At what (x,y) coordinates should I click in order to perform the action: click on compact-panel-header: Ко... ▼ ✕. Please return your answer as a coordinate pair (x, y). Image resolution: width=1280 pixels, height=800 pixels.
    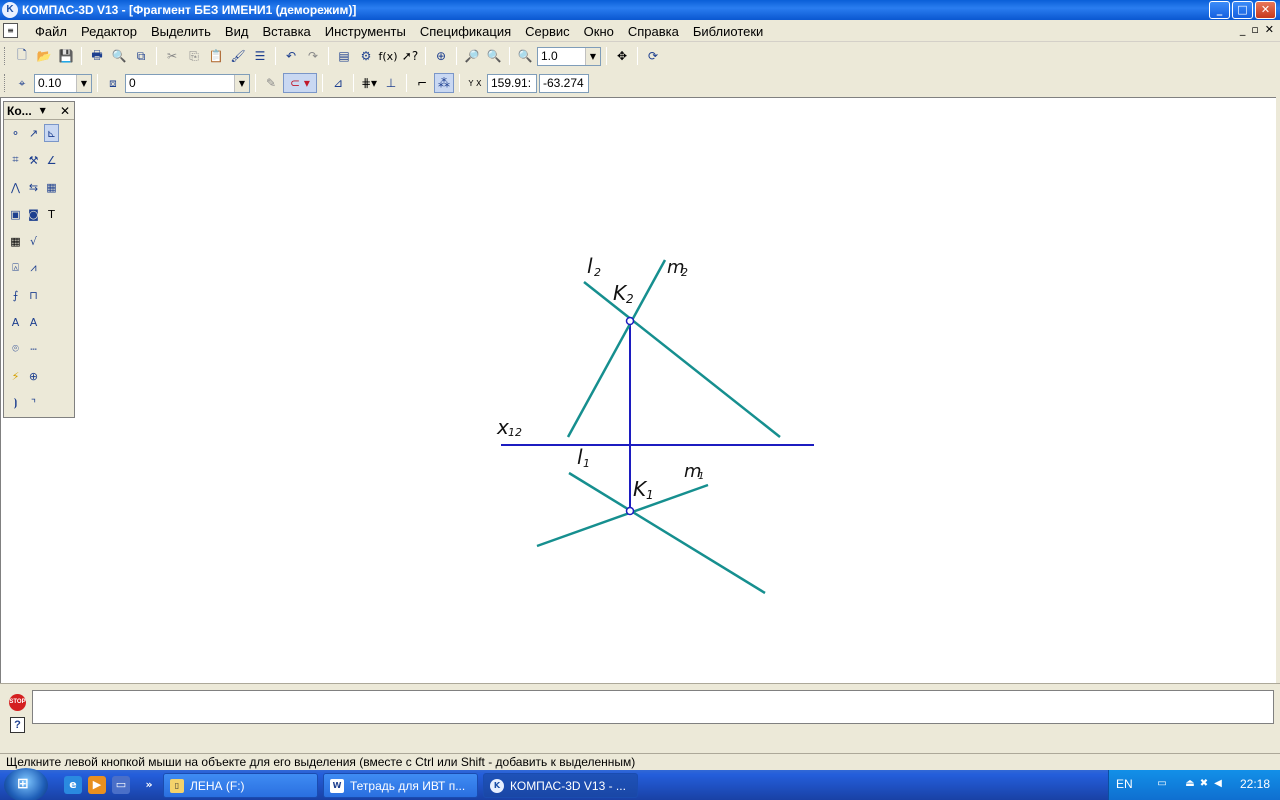
    Looking at the image, I should click on (39, 111).